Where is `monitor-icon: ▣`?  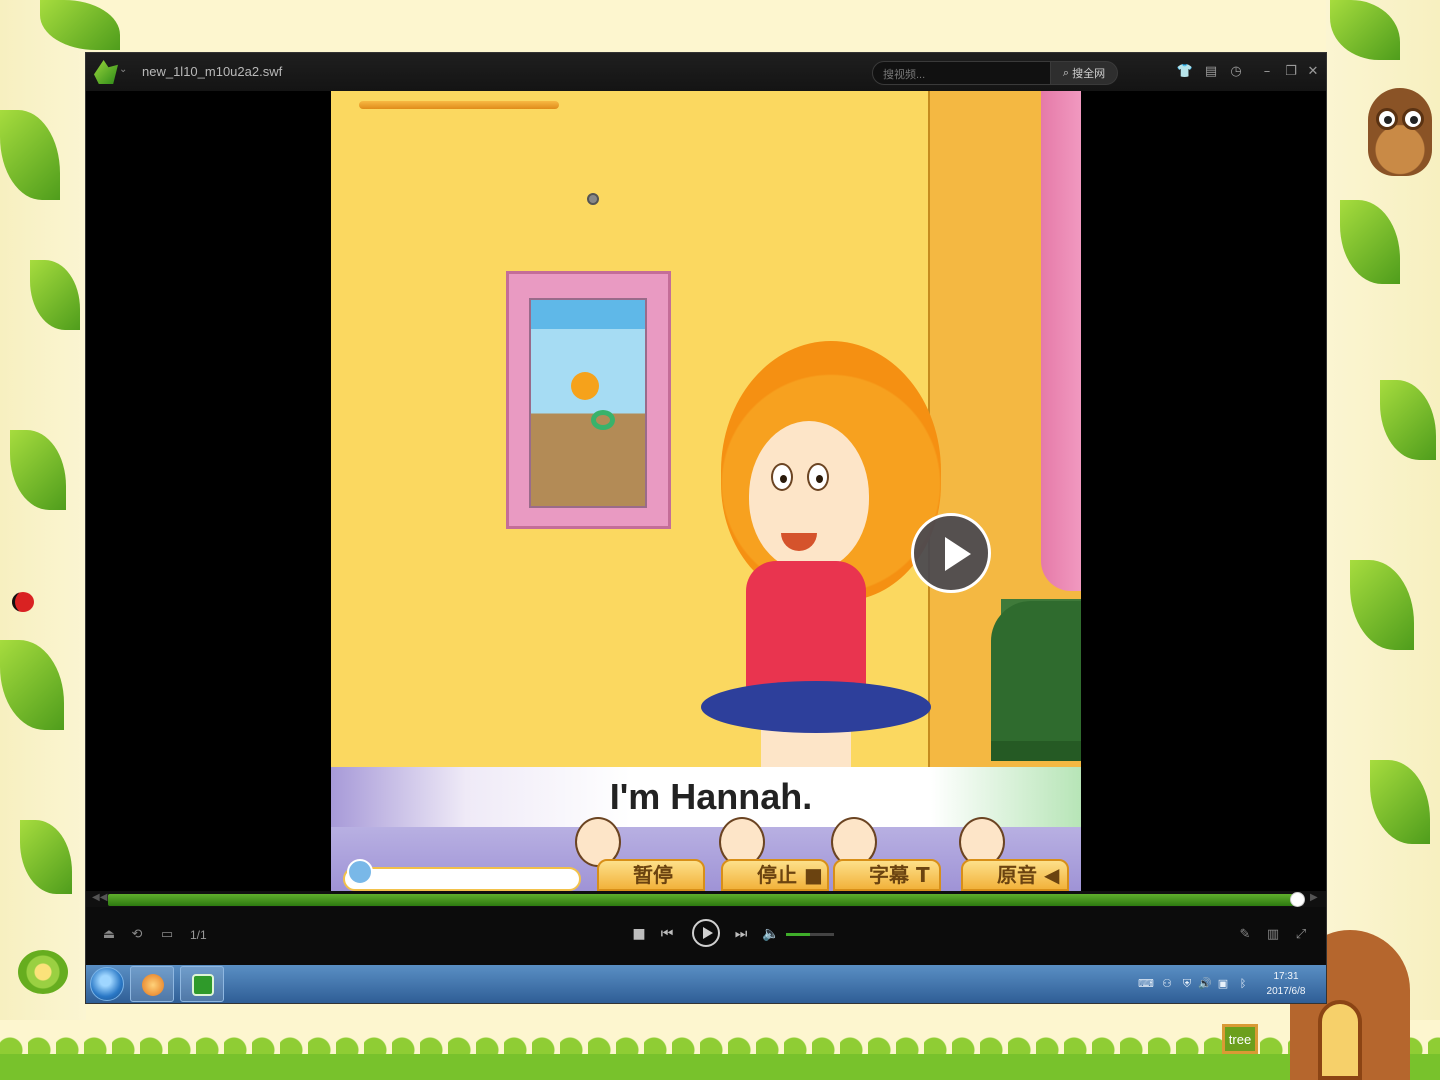 monitor-icon: ▣ is located at coordinates (1223, 983).